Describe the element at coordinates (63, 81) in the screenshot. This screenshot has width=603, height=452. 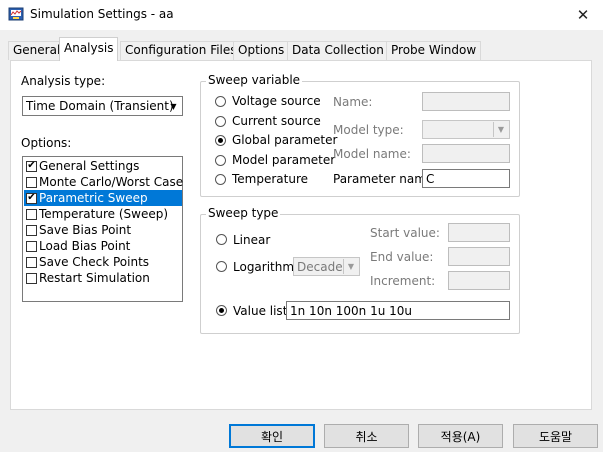
I see `analysis-type-label: Analysis type:` at that location.